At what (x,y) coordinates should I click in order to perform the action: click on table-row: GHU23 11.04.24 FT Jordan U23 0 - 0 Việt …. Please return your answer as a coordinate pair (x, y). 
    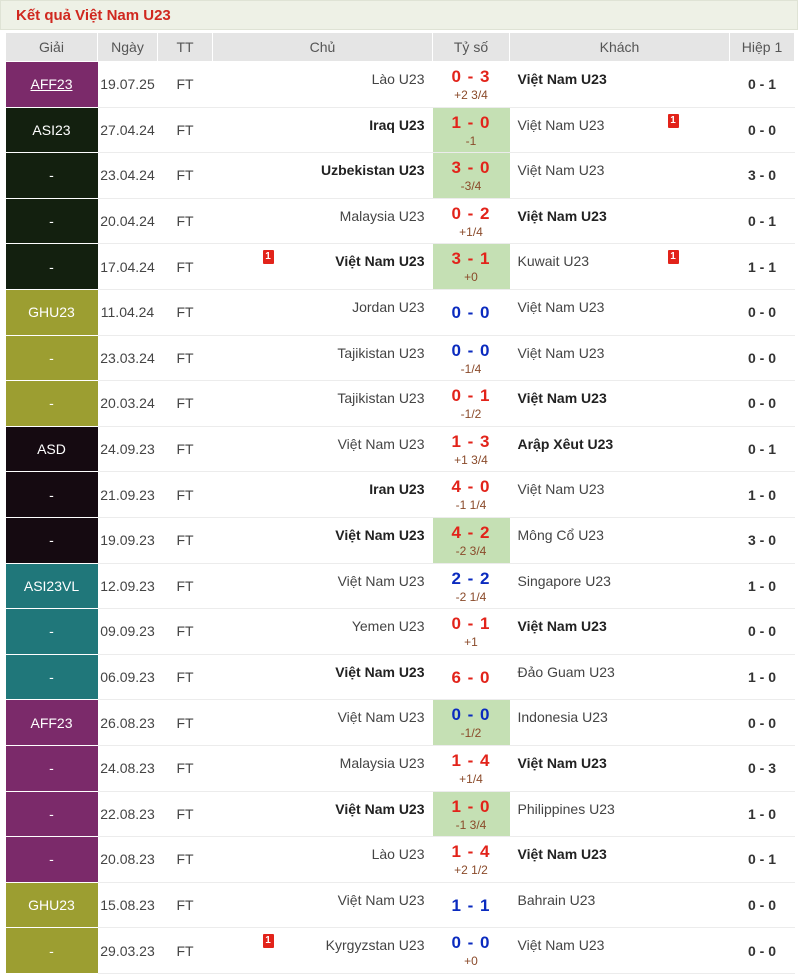
    Looking at the image, I should click on (400, 312).